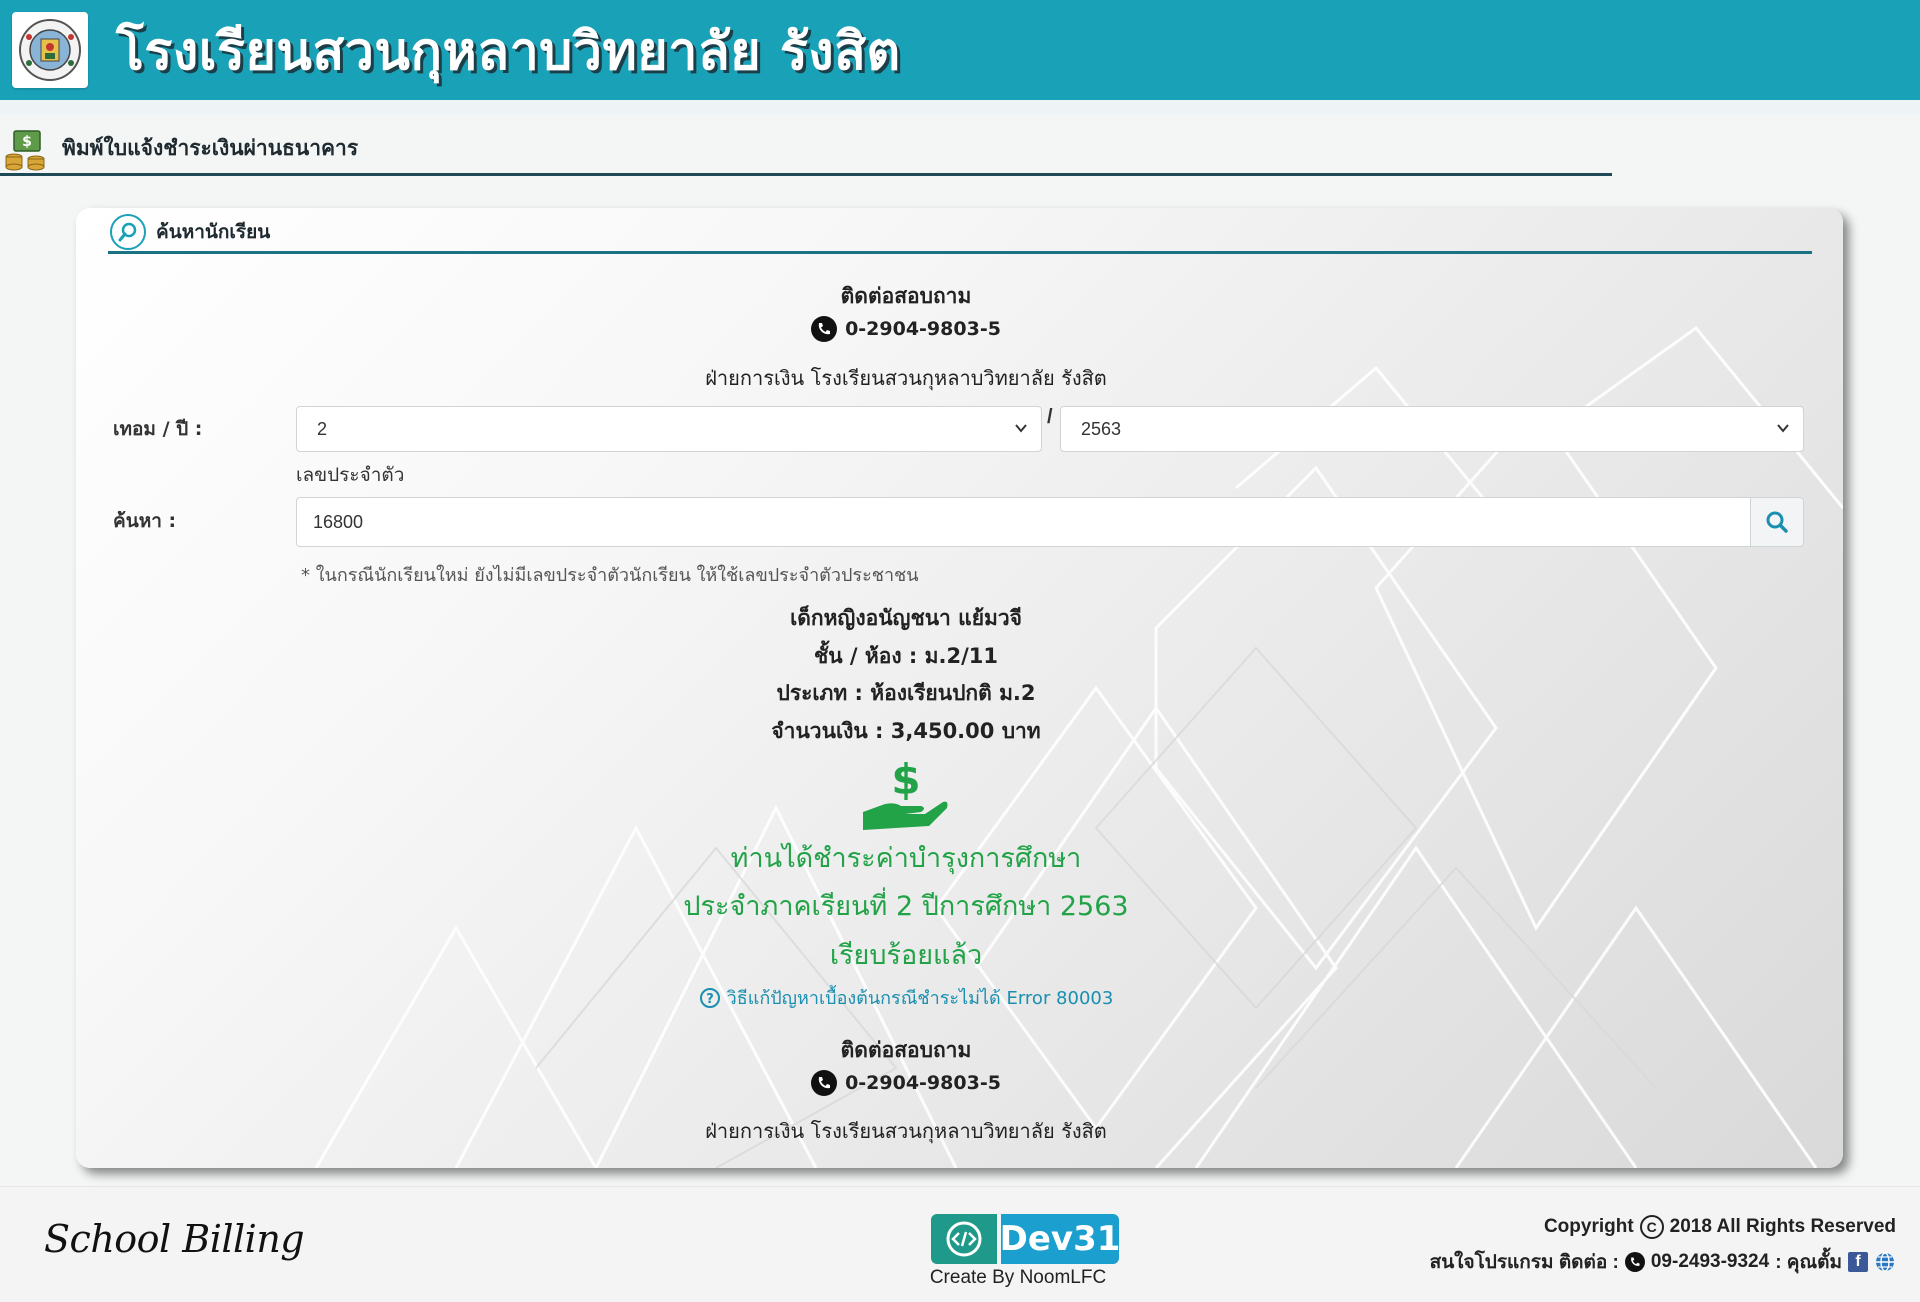  I want to click on developer-contact-prefix: สนใจโปรแกรม ติดต่อ :, so click(1524, 1262).